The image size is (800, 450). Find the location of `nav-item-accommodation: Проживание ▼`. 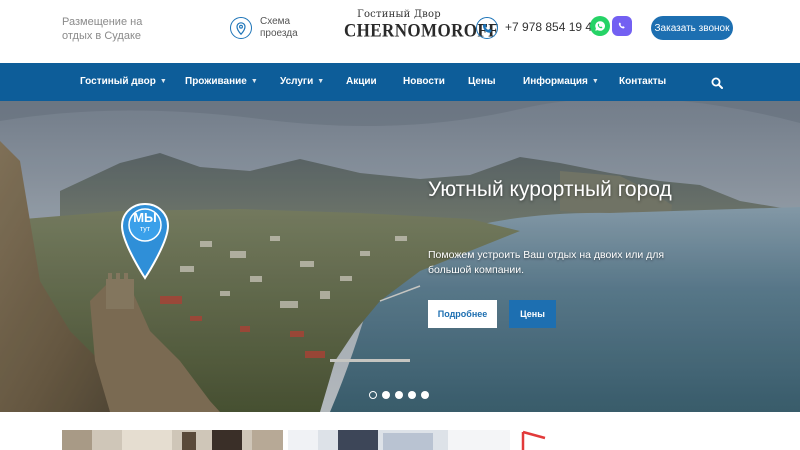

nav-item-accommodation: Проживание ▼ is located at coordinates (221, 82).